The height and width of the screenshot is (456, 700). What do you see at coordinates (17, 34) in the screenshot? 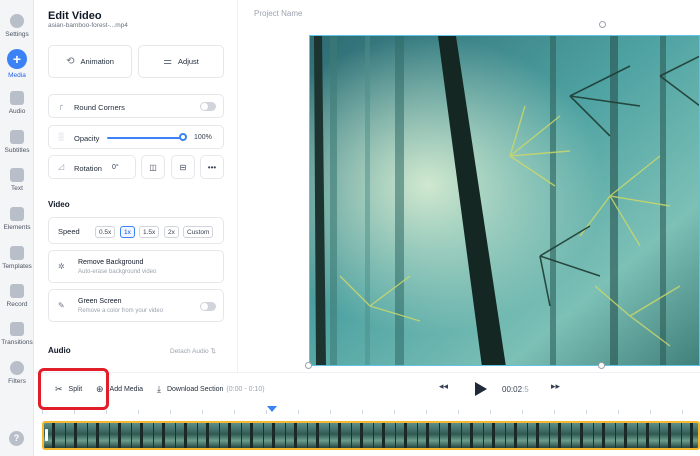
I see `rail-label: Settings` at bounding box center [17, 34].